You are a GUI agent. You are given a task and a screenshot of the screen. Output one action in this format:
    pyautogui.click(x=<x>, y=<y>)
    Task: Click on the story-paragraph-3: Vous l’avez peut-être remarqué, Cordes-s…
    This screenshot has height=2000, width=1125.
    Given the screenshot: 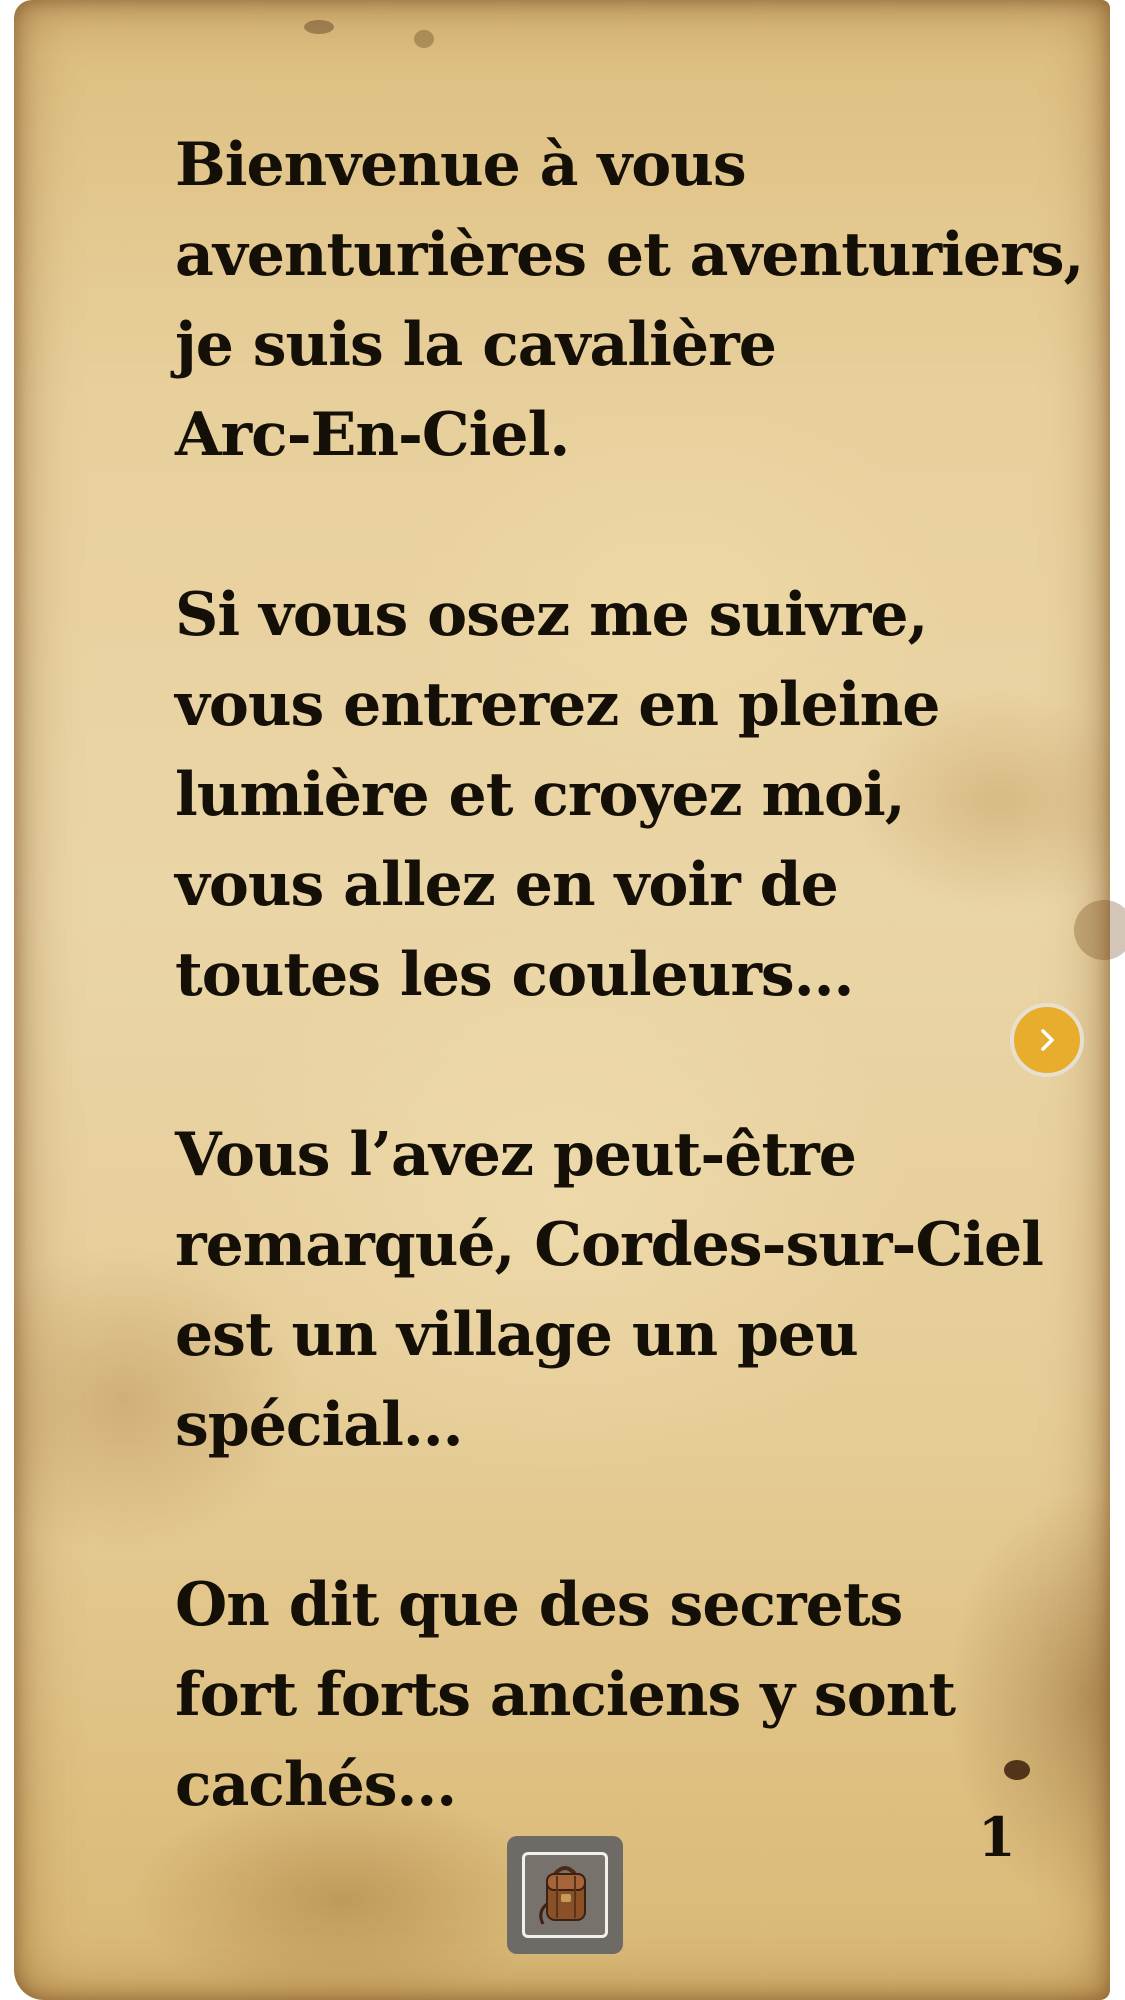 What is the action you would take?
    pyautogui.click(x=615, y=1290)
    